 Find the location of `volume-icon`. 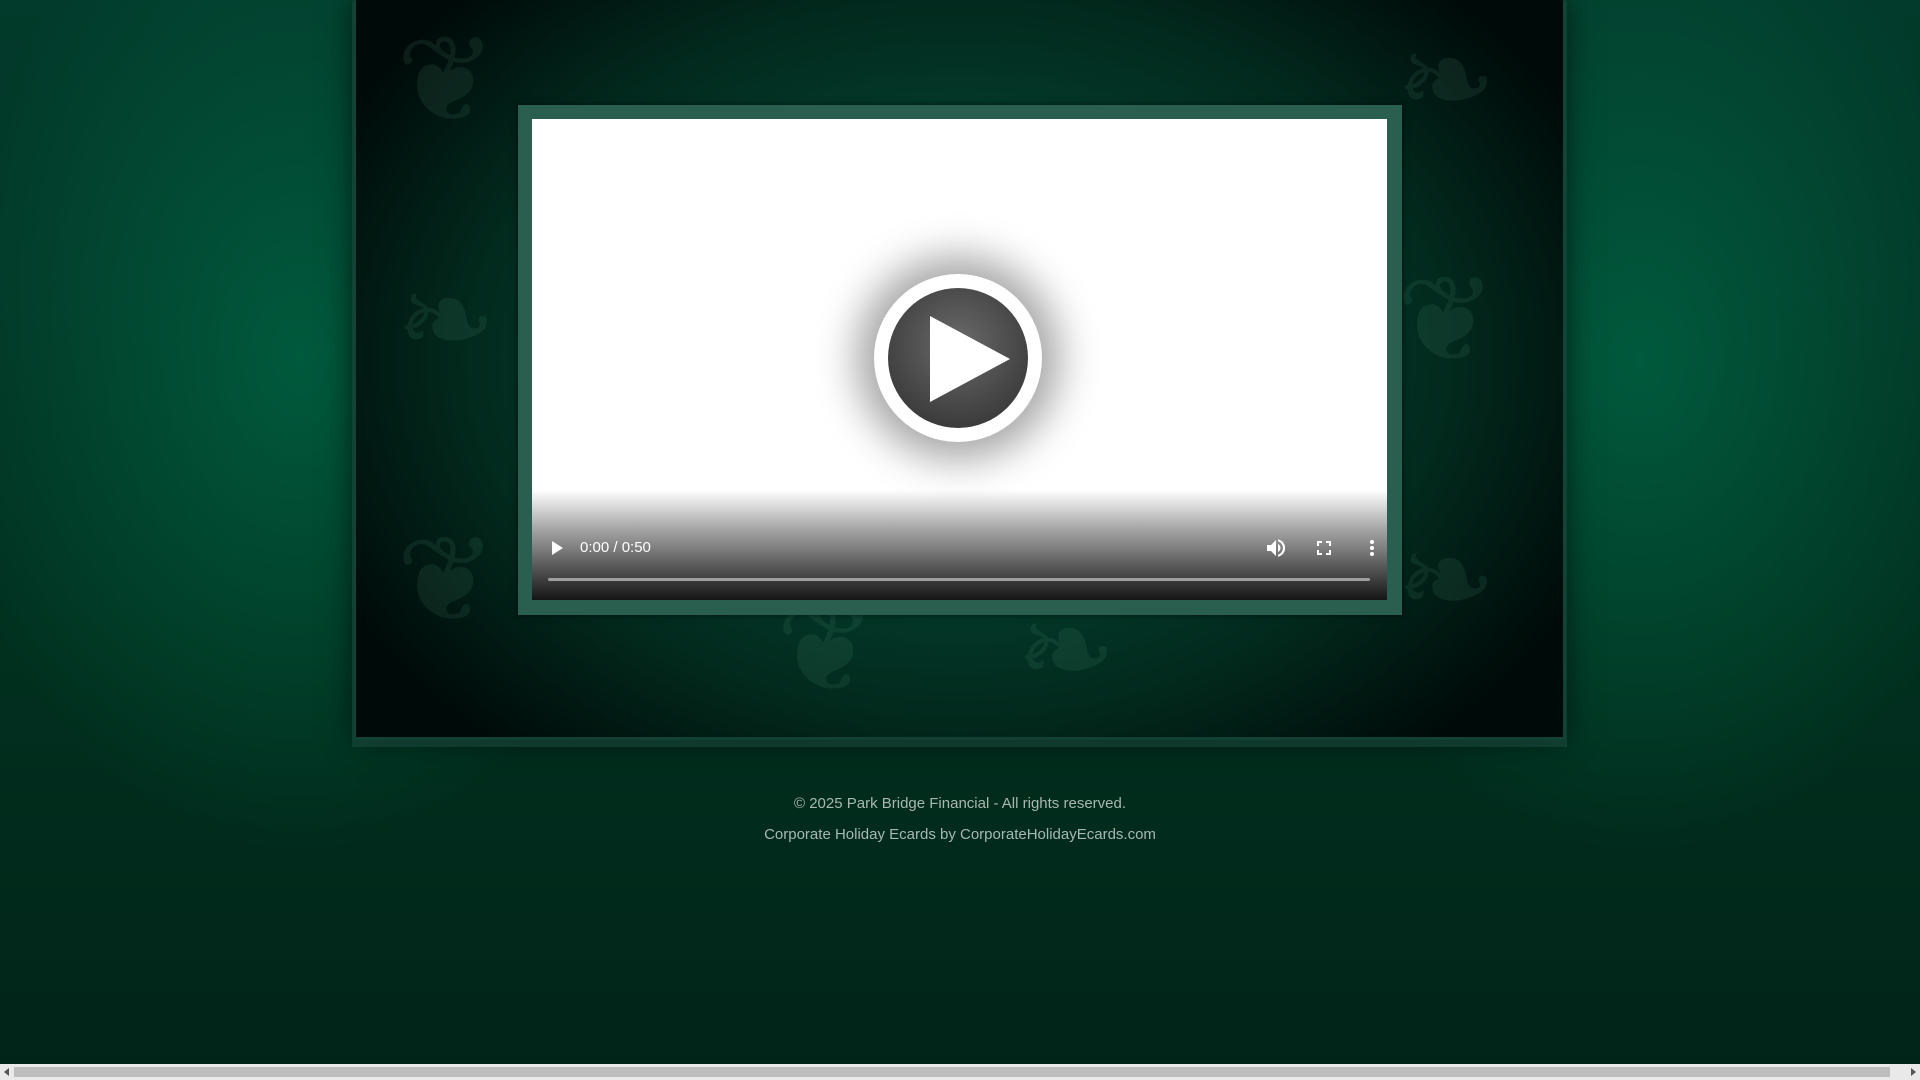

volume-icon is located at coordinates (1276, 548).